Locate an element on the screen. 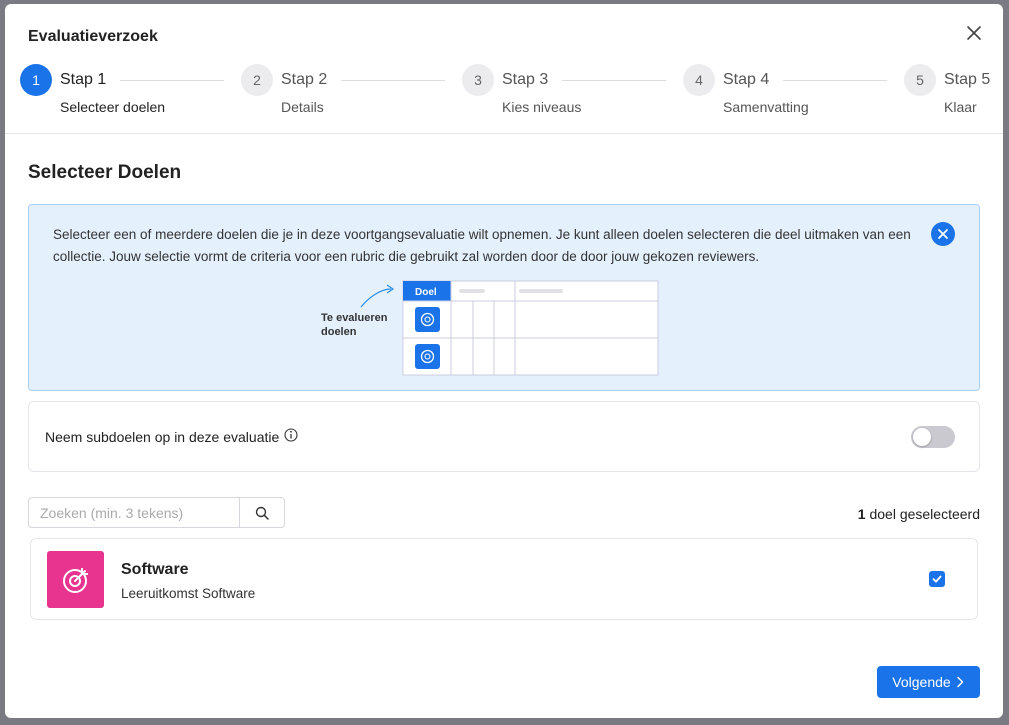  selected-count-suffix: doel geselecteerd is located at coordinates (922, 514).